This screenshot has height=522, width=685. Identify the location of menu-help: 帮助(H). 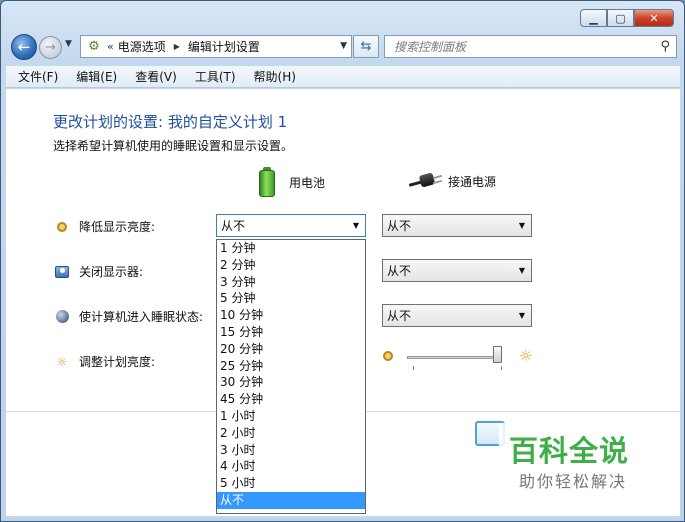
(272, 76).